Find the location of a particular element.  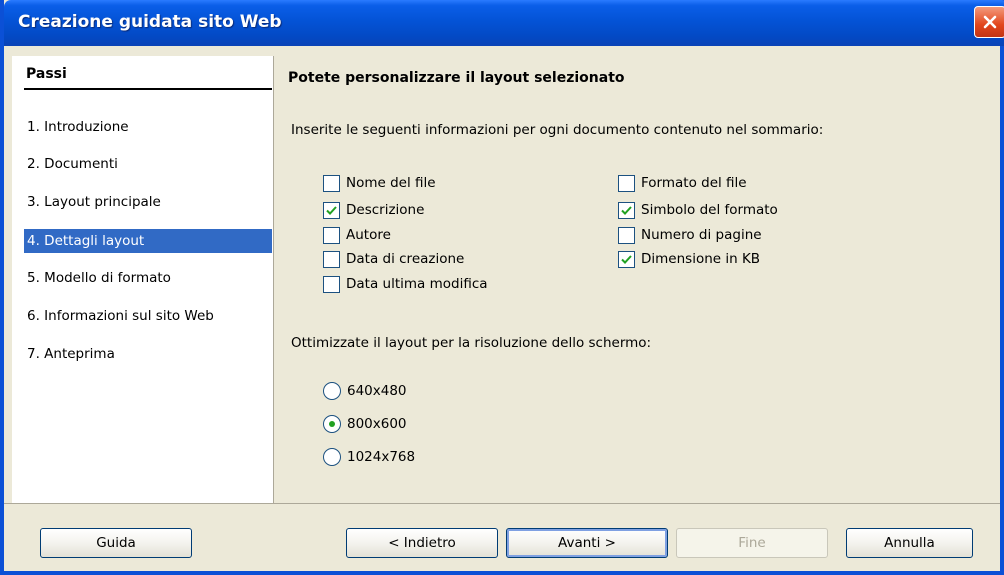

checkbox-data-creazione: Data di creazione is located at coordinates (393, 259).